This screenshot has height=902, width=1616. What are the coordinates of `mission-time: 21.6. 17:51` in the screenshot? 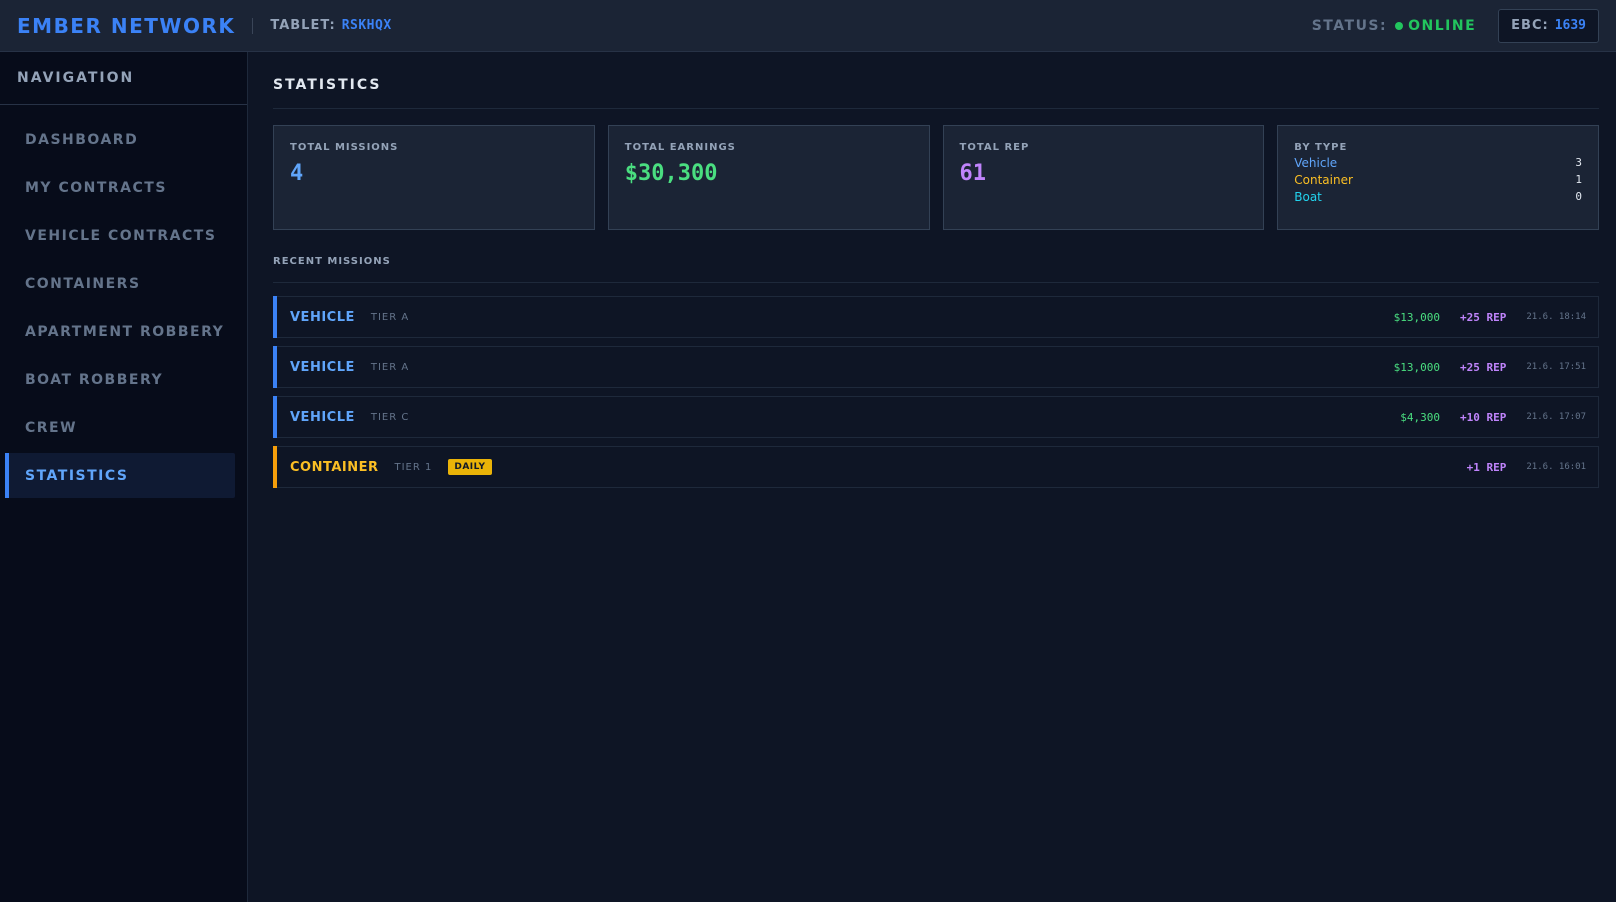 It's located at (1556, 367).